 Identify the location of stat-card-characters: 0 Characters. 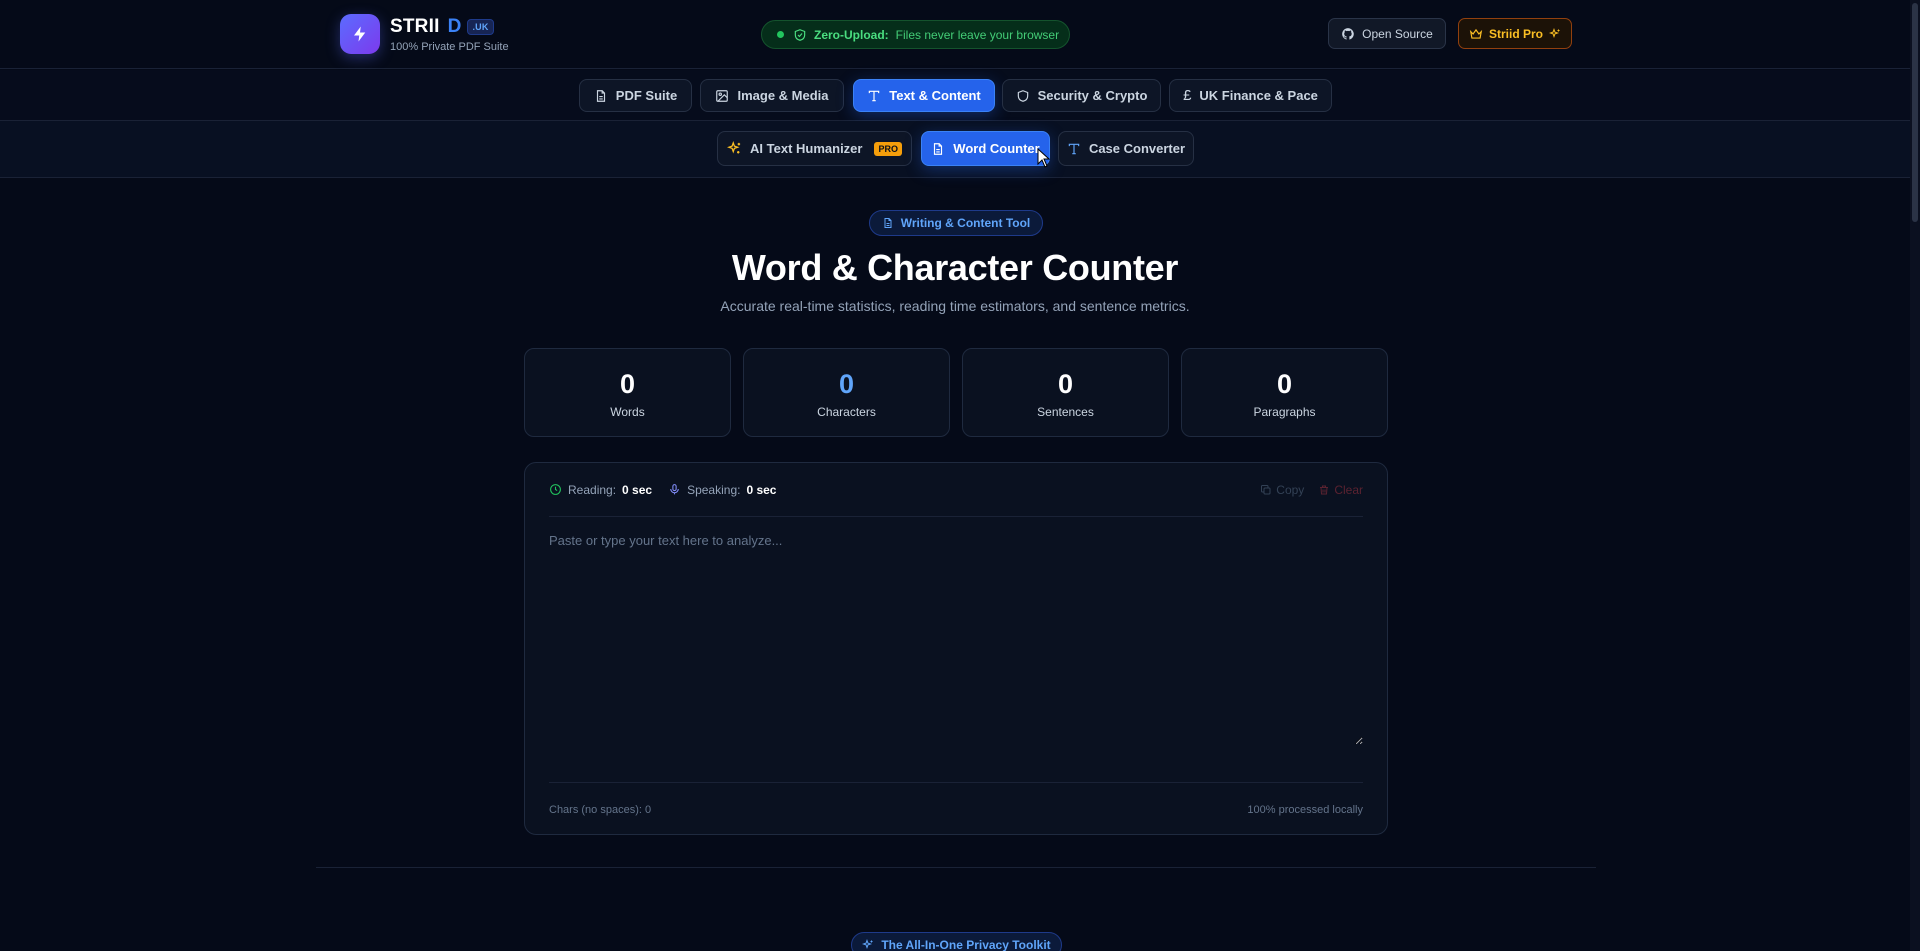
(846, 392).